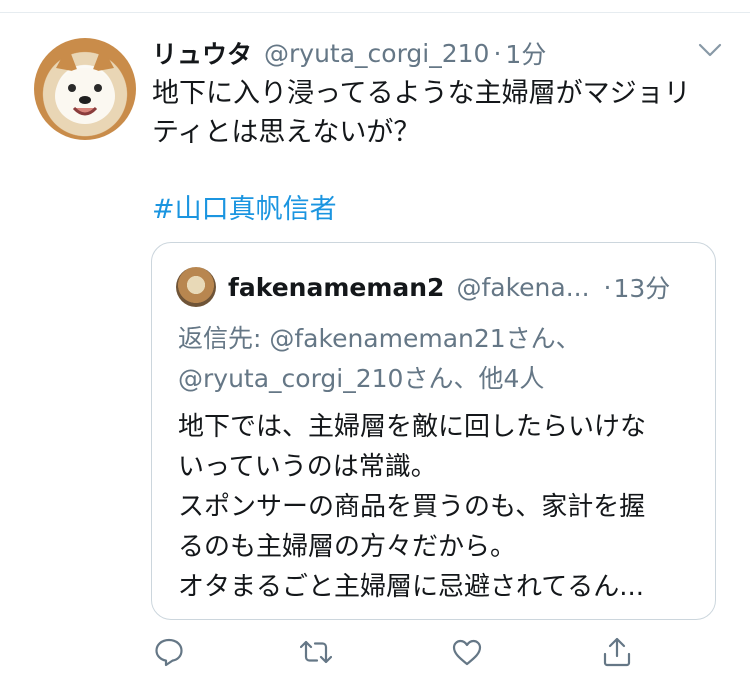 This screenshot has height=693, width=750. What do you see at coordinates (85, 85) in the screenshot?
I see `corgi-avatar-illustration` at bounding box center [85, 85].